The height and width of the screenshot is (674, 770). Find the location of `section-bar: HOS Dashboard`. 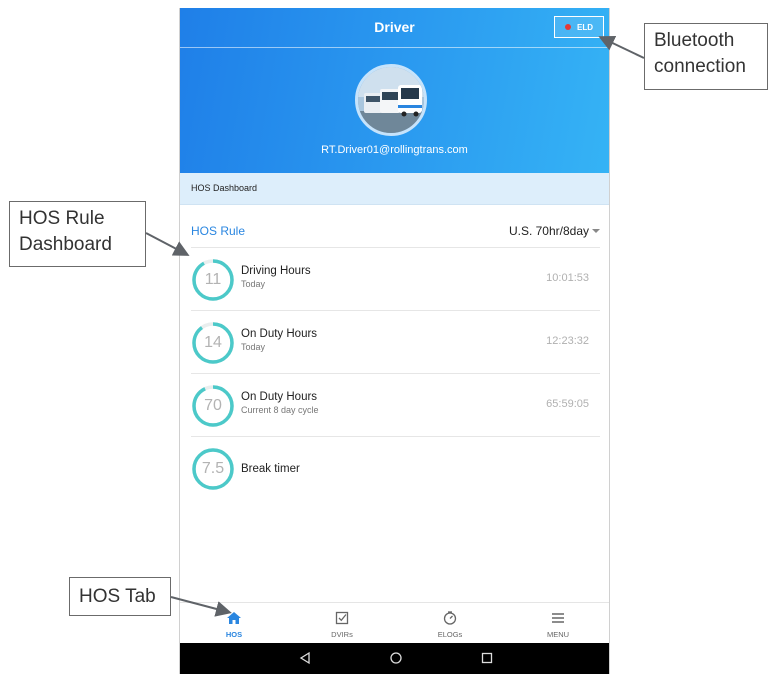

section-bar: HOS Dashboard is located at coordinates (394, 189).